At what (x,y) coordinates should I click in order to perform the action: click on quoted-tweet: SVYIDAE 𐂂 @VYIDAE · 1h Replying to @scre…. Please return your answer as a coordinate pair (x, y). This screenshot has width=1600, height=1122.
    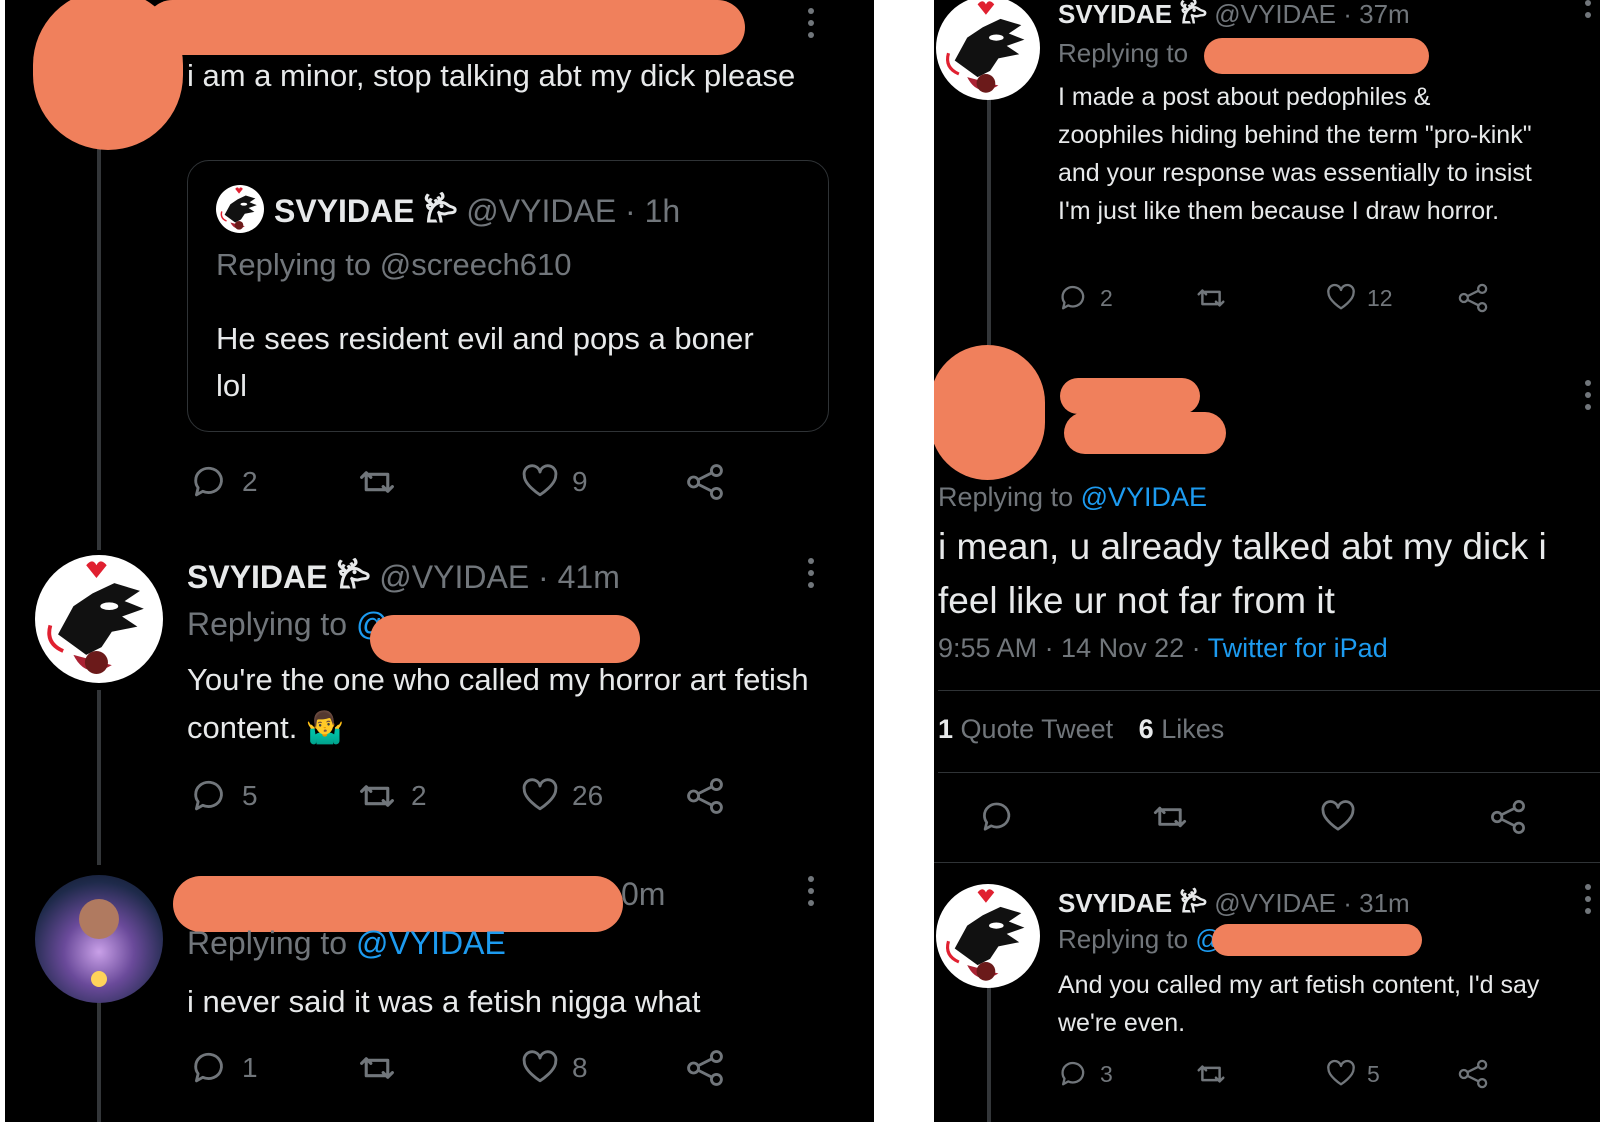
    Looking at the image, I should click on (508, 296).